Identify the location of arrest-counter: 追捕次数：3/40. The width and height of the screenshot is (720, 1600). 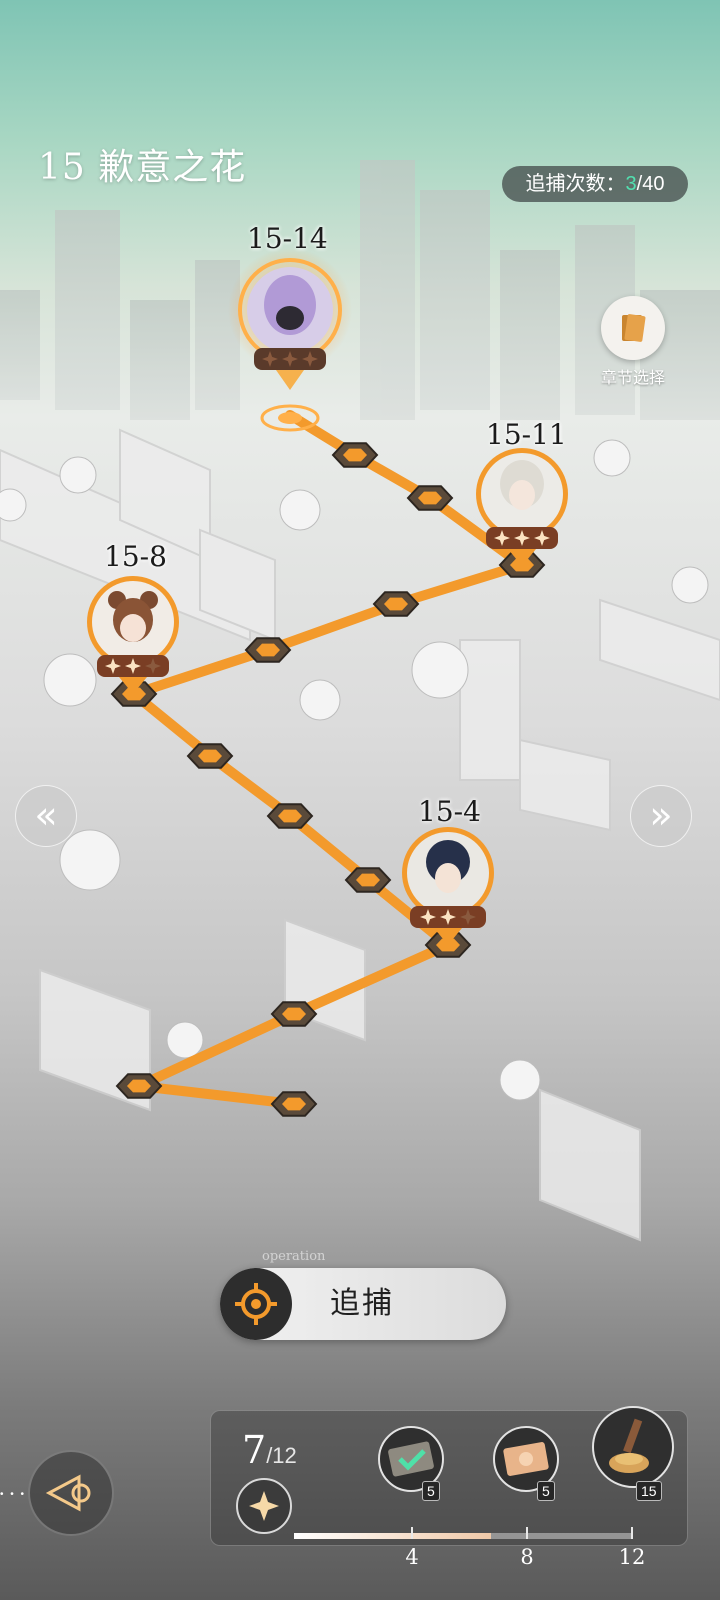
(595, 184).